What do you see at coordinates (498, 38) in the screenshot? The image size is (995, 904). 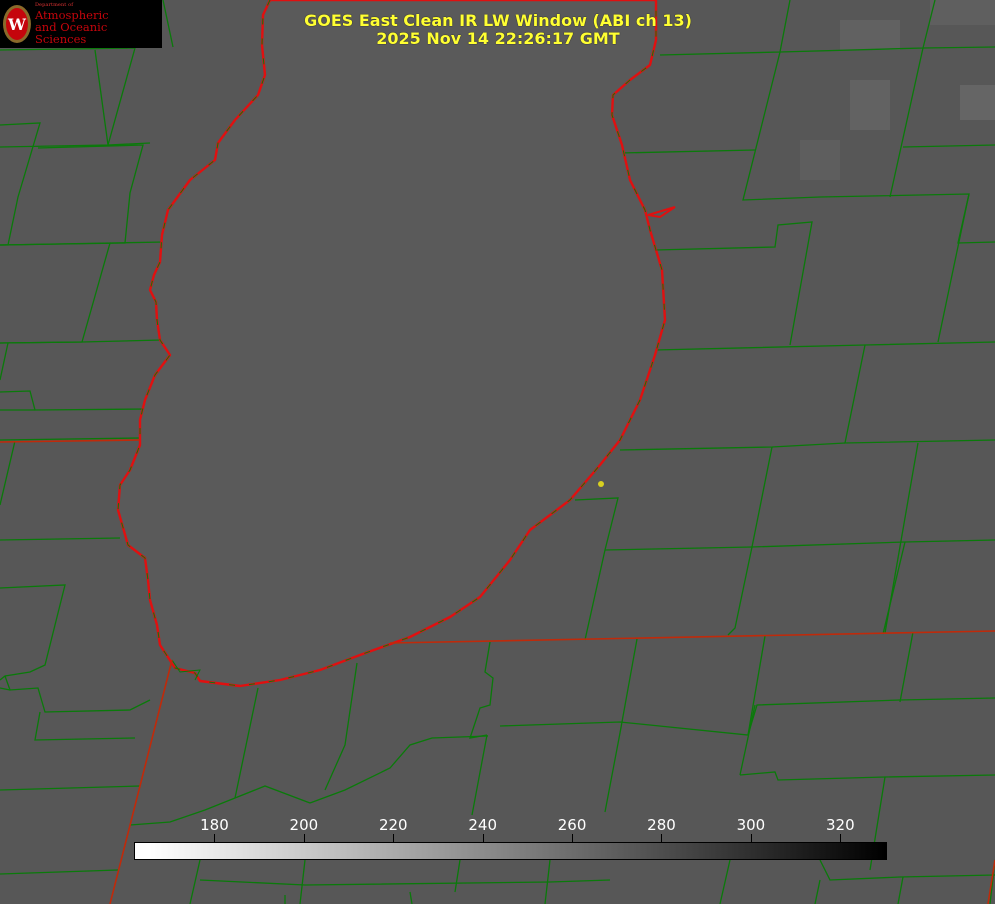 I see `title-timestamp: 2025 Nov 14 22:26:17 GMT` at bounding box center [498, 38].